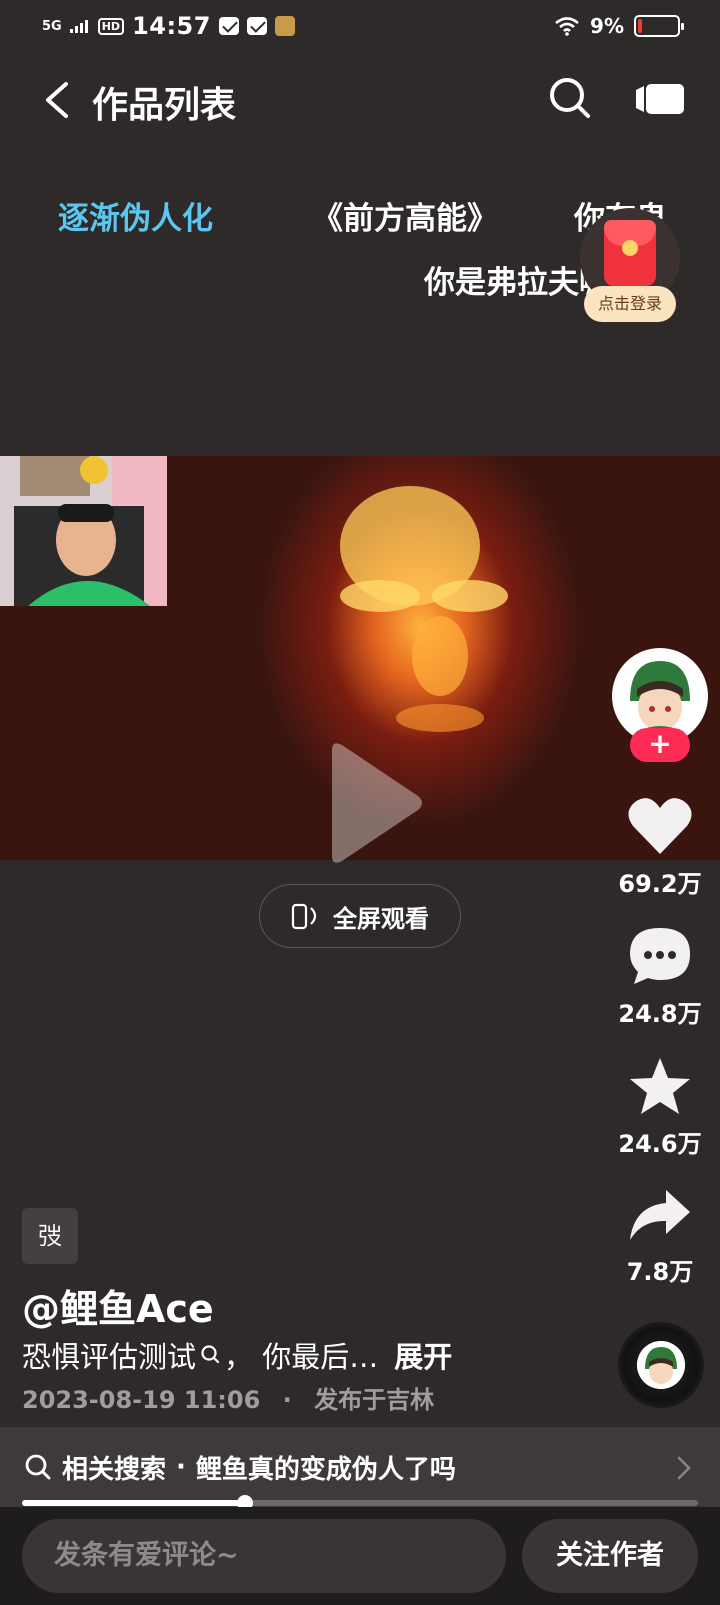  I want to click on music-cover, so click(661, 1365).